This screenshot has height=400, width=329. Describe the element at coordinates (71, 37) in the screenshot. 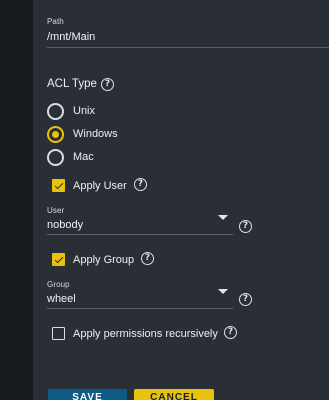

I see `path-input: /mnt/Main` at that location.